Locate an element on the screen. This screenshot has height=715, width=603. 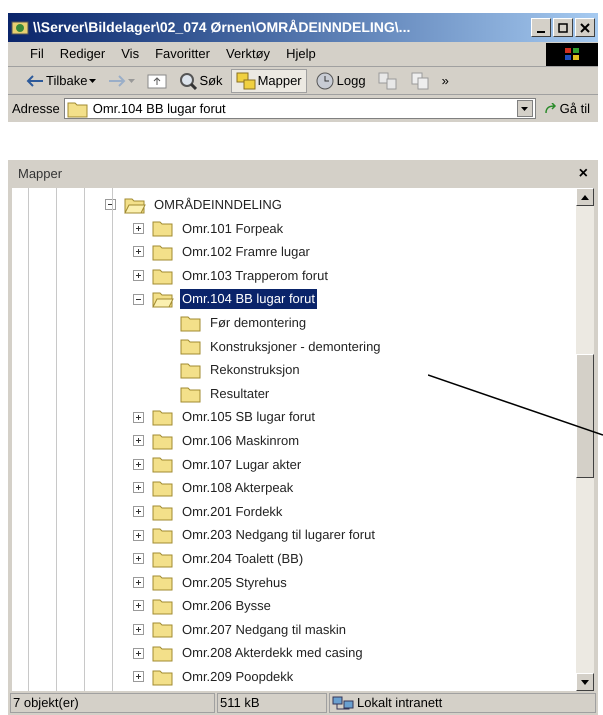
menu-item: Favoritter is located at coordinates (182, 54).